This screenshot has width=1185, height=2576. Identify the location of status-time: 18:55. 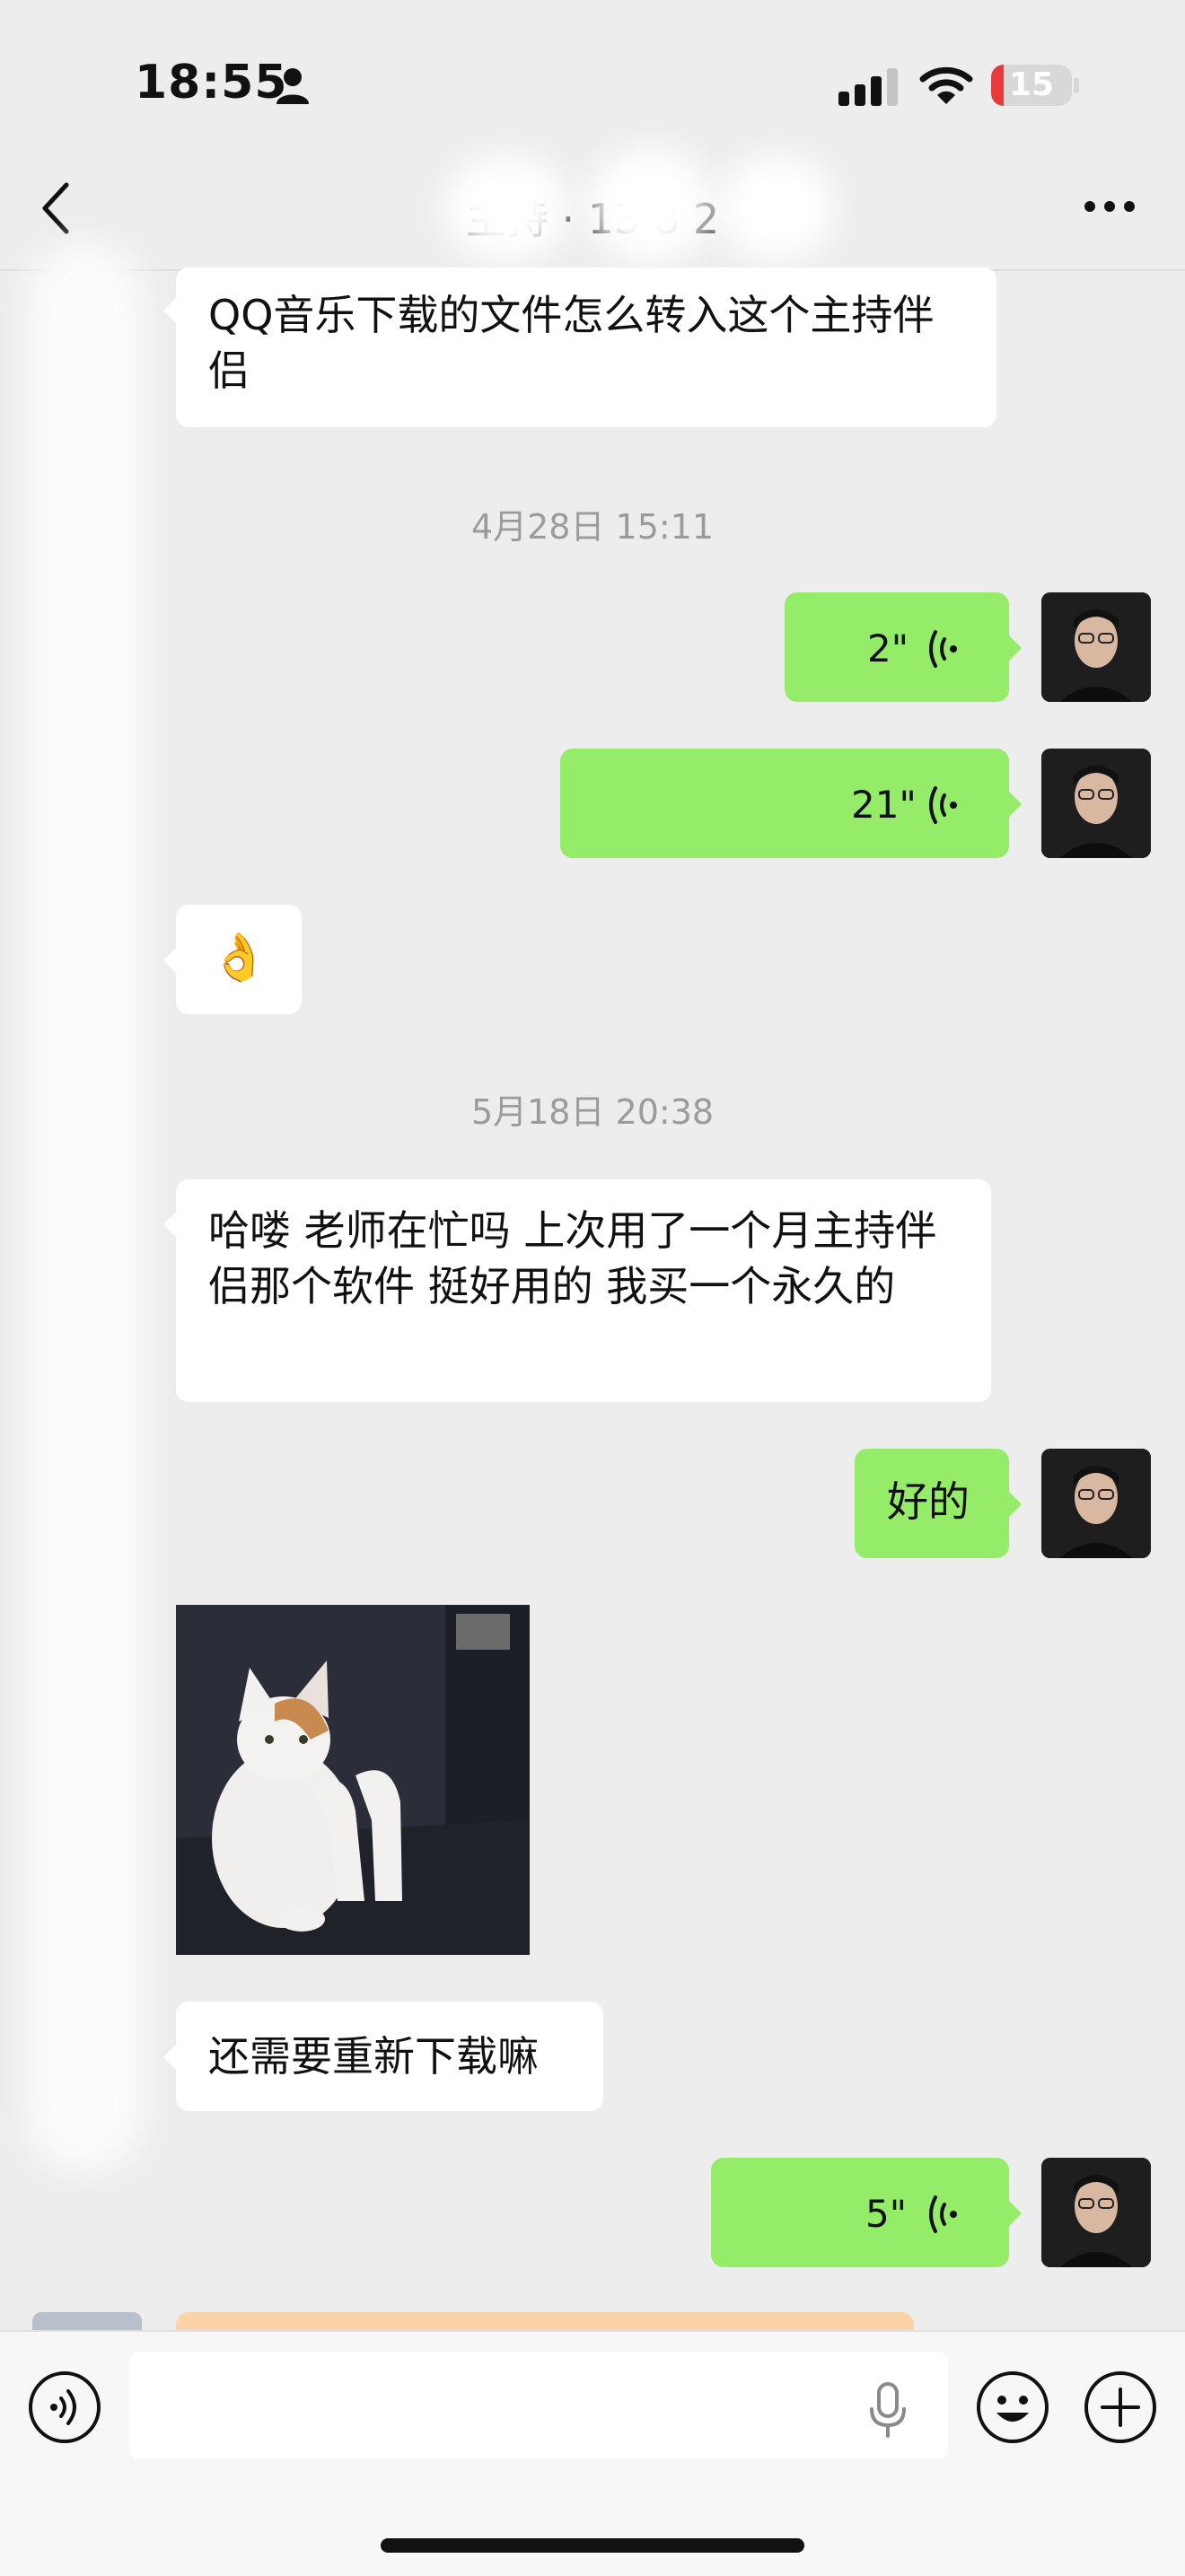
(211, 83).